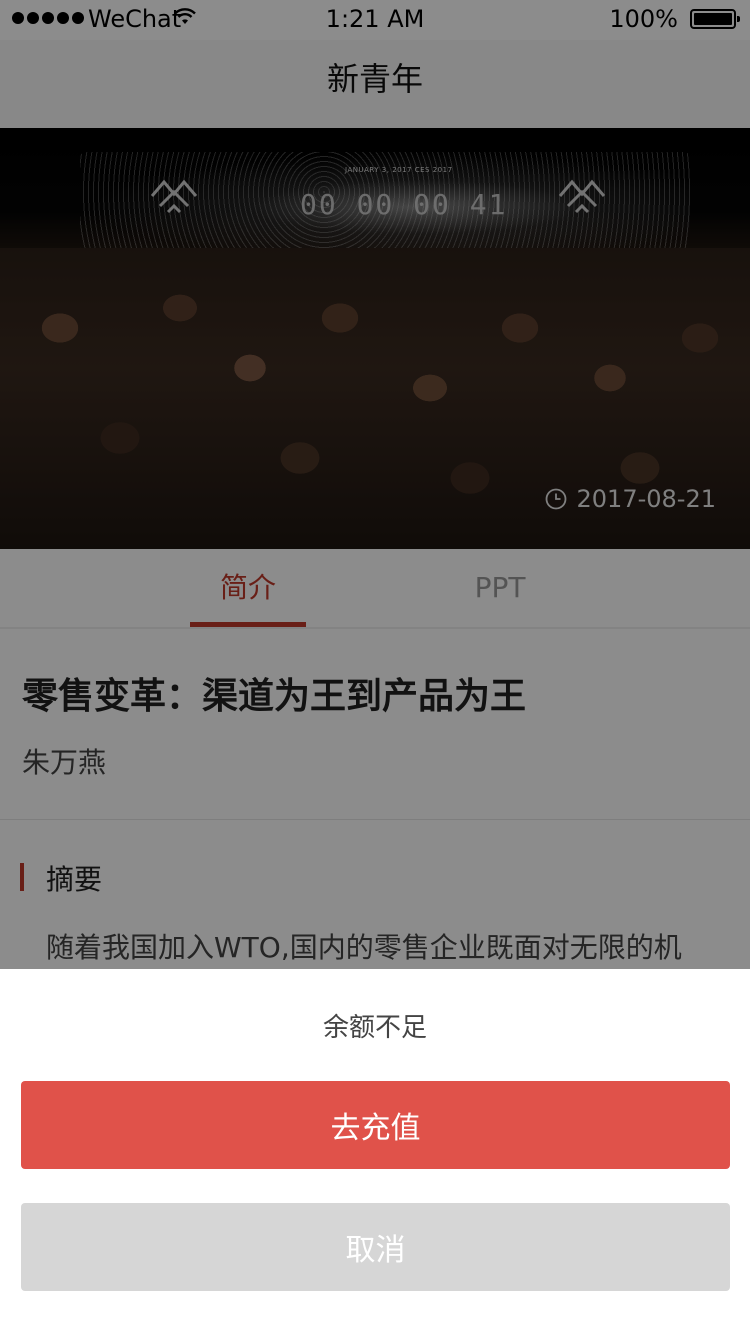 The image size is (750, 1334). Describe the element at coordinates (375, 1247) in the screenshot. I see `cancel-button: 取消` at that location.